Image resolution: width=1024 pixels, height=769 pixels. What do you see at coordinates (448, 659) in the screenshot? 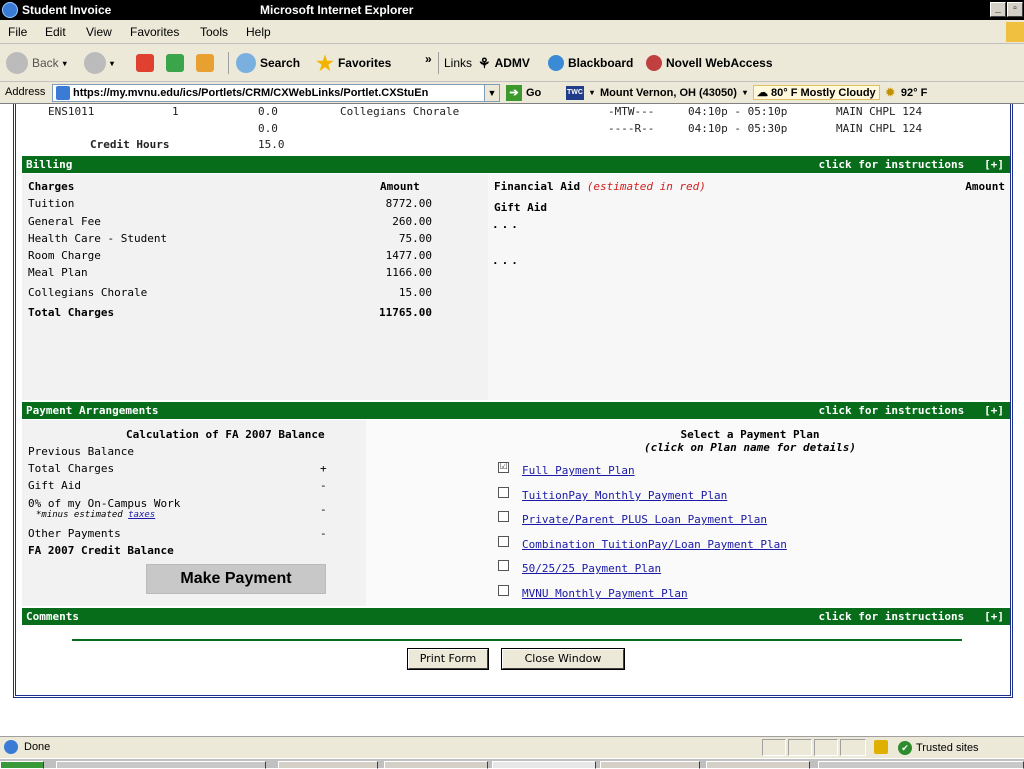
I see `print-form-button: Print Form` at bounding box center [448, 659].